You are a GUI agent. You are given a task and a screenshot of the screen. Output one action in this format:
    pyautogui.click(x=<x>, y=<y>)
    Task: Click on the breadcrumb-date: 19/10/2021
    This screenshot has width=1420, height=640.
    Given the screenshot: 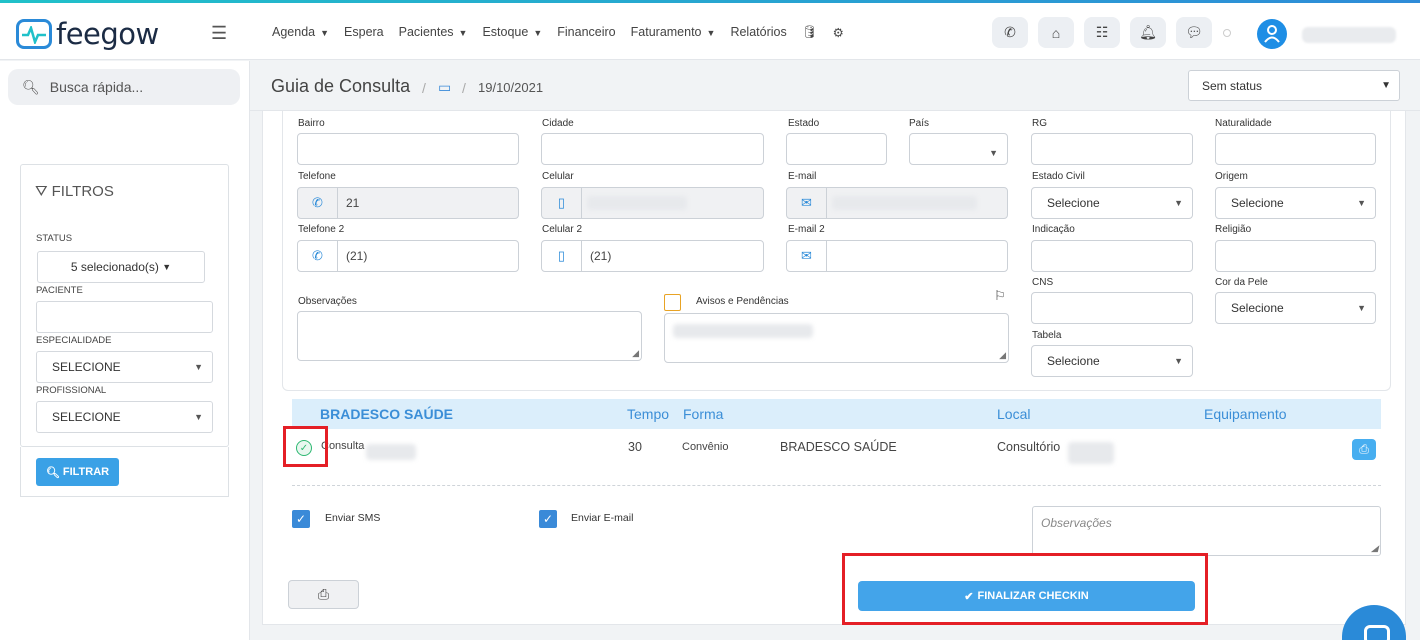 What is the action you would take?
    pyautogui.click(x=511, y=87)
    